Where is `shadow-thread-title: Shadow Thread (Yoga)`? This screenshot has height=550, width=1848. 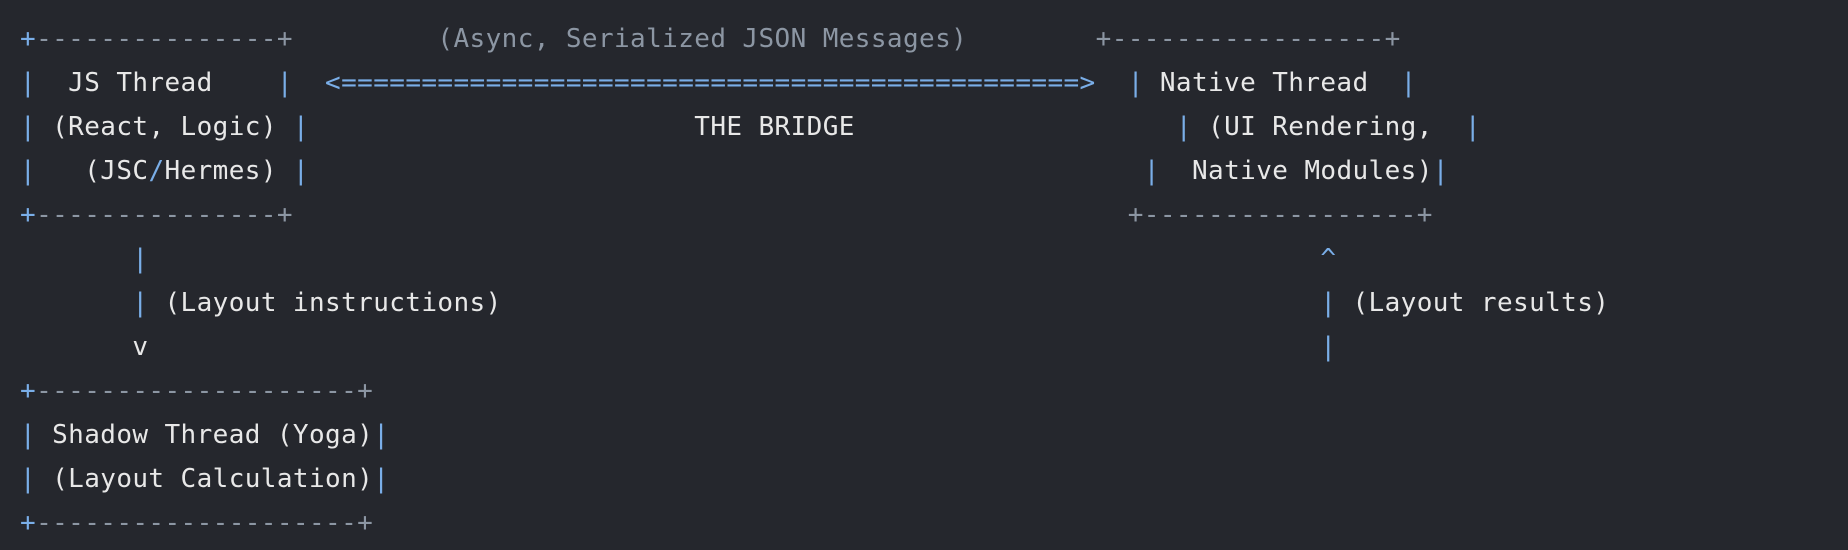
shadow-thread-title: Shadow Thread (Yoga) is located at coordinates (205, 435).